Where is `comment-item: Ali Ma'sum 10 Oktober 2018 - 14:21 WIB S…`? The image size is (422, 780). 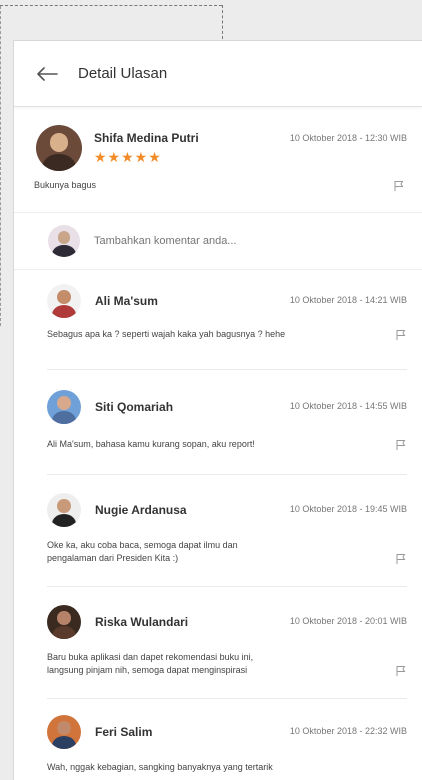 comment-item: Ali Ma'sum 10 Oktober 2018 - 14:21 WIB S… is located at coordinates (218, 320).